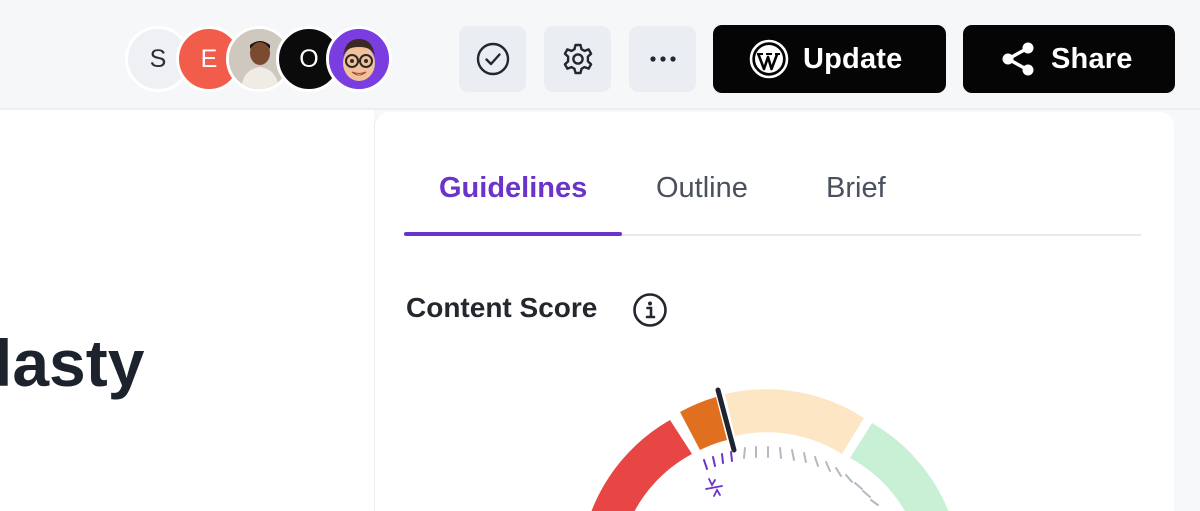  I want to click on active-tab-indicator, so click(513, 234).